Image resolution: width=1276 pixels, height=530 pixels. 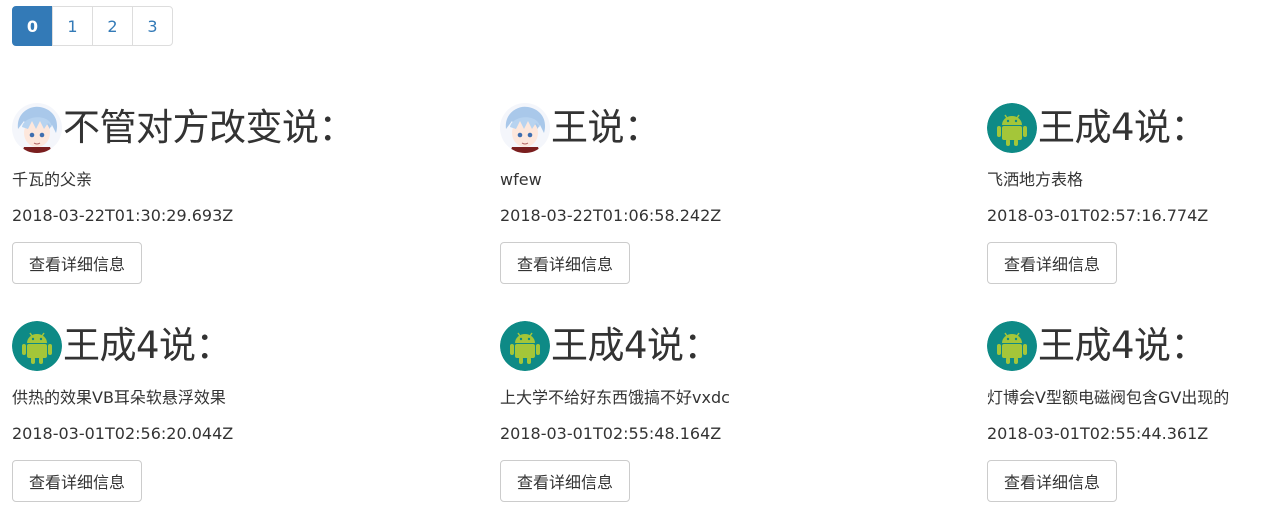 What do you see at coordinates (152, 26) in the screenshot?
I see `page-button-3: 3` at bounding box center [152, 26].